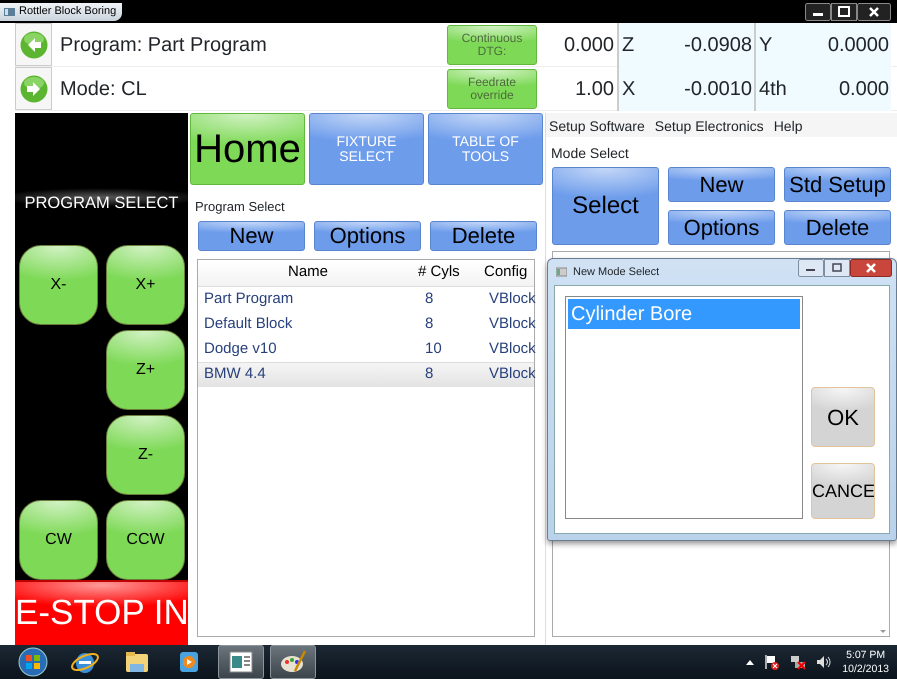  I want to click on jog-button: X-, so click(58, 284).